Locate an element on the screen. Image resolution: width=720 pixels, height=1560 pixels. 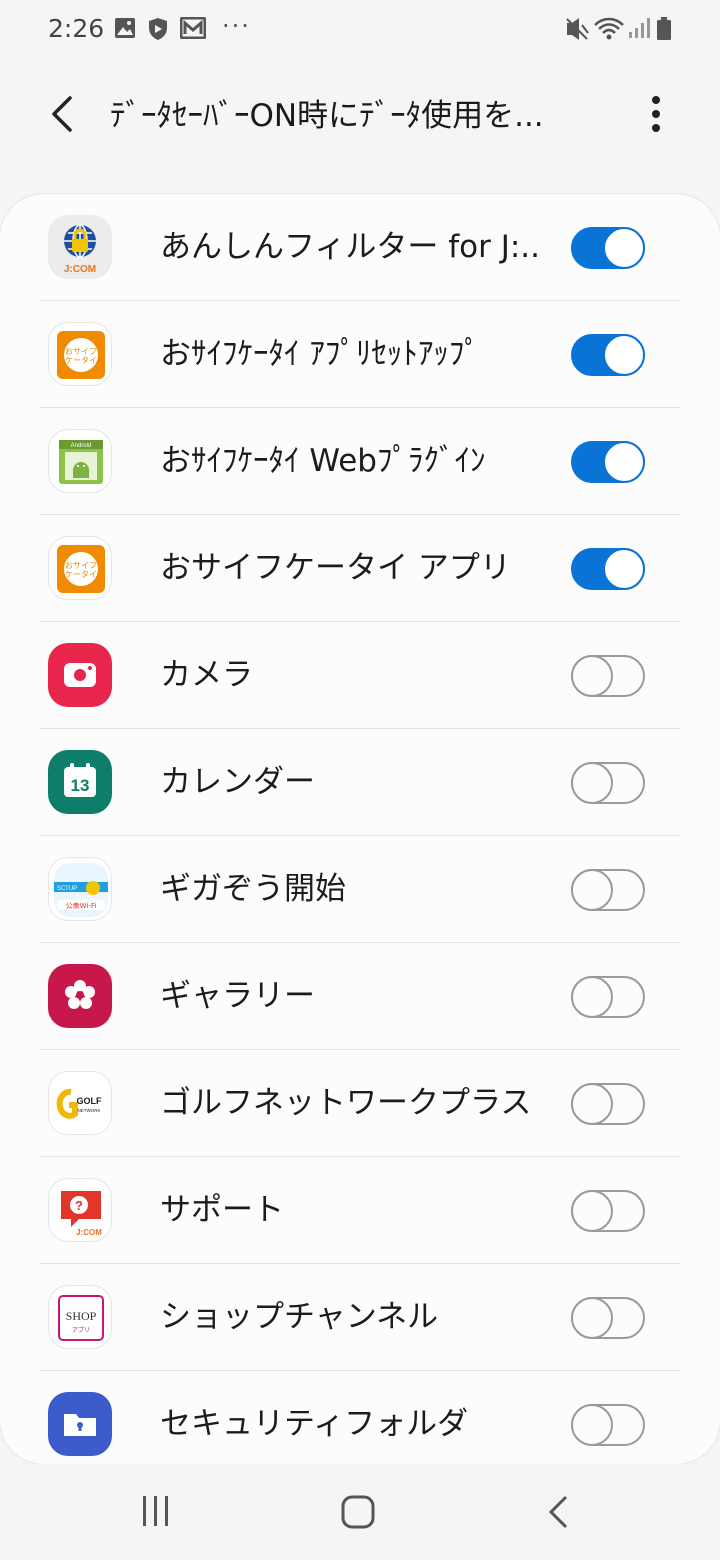
gallery-icon is located at coordinates (80, 996).